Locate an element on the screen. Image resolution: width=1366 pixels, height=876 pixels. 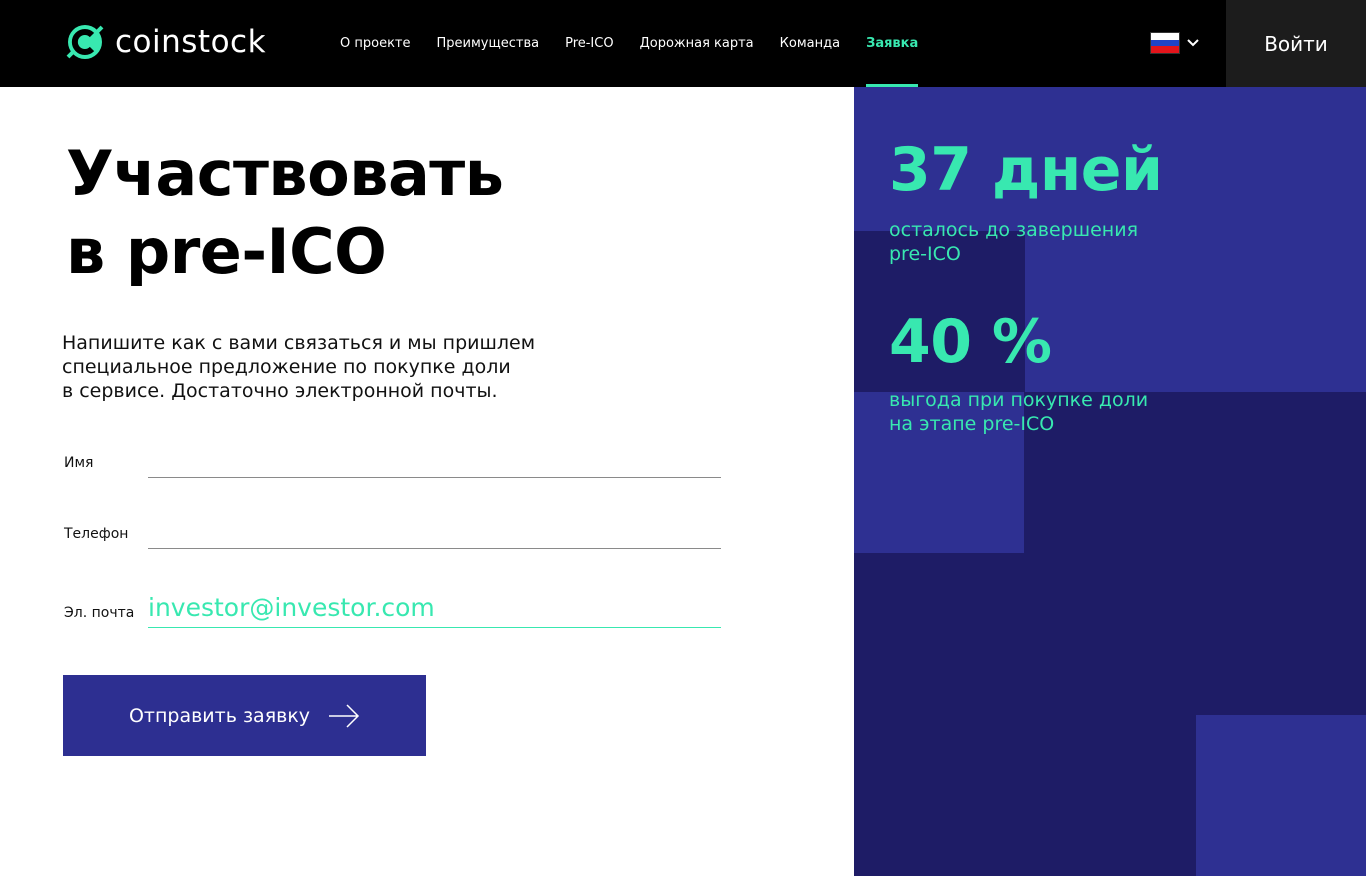
submit-button: Отправить заявку is located at coordinates (244, 715).